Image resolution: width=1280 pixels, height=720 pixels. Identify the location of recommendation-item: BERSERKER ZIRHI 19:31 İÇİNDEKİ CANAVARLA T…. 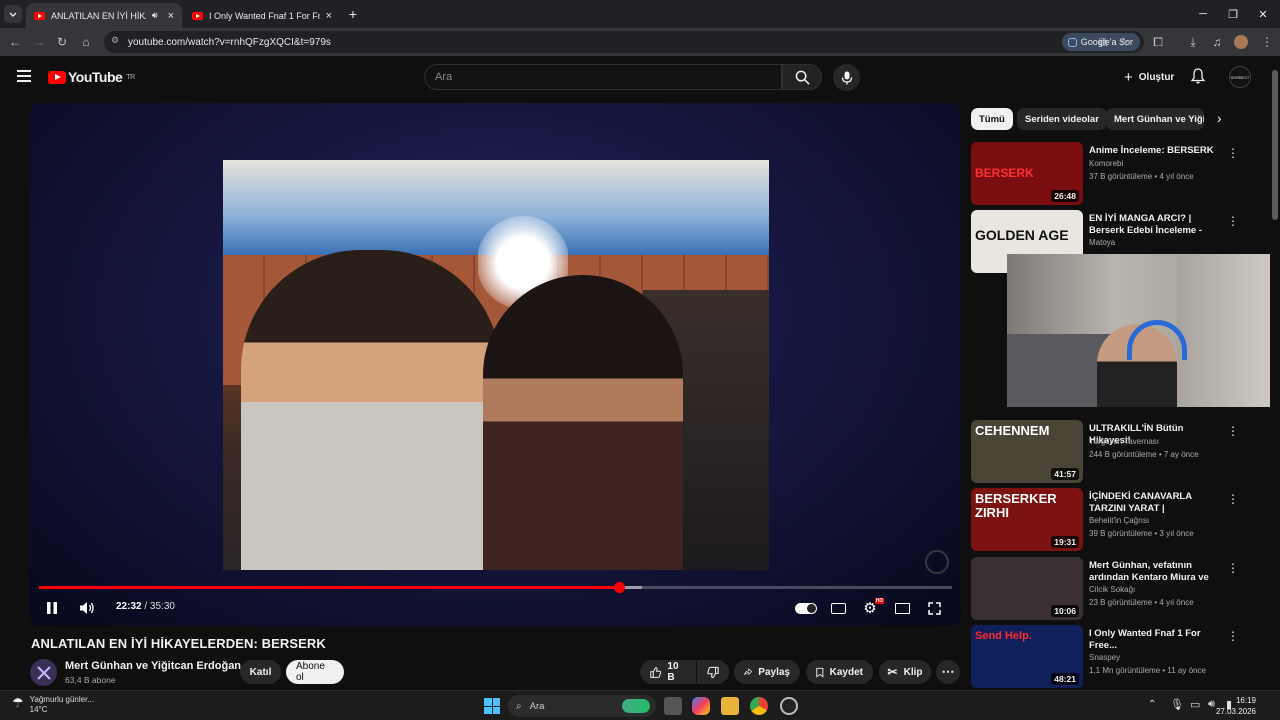
(1116, 520).